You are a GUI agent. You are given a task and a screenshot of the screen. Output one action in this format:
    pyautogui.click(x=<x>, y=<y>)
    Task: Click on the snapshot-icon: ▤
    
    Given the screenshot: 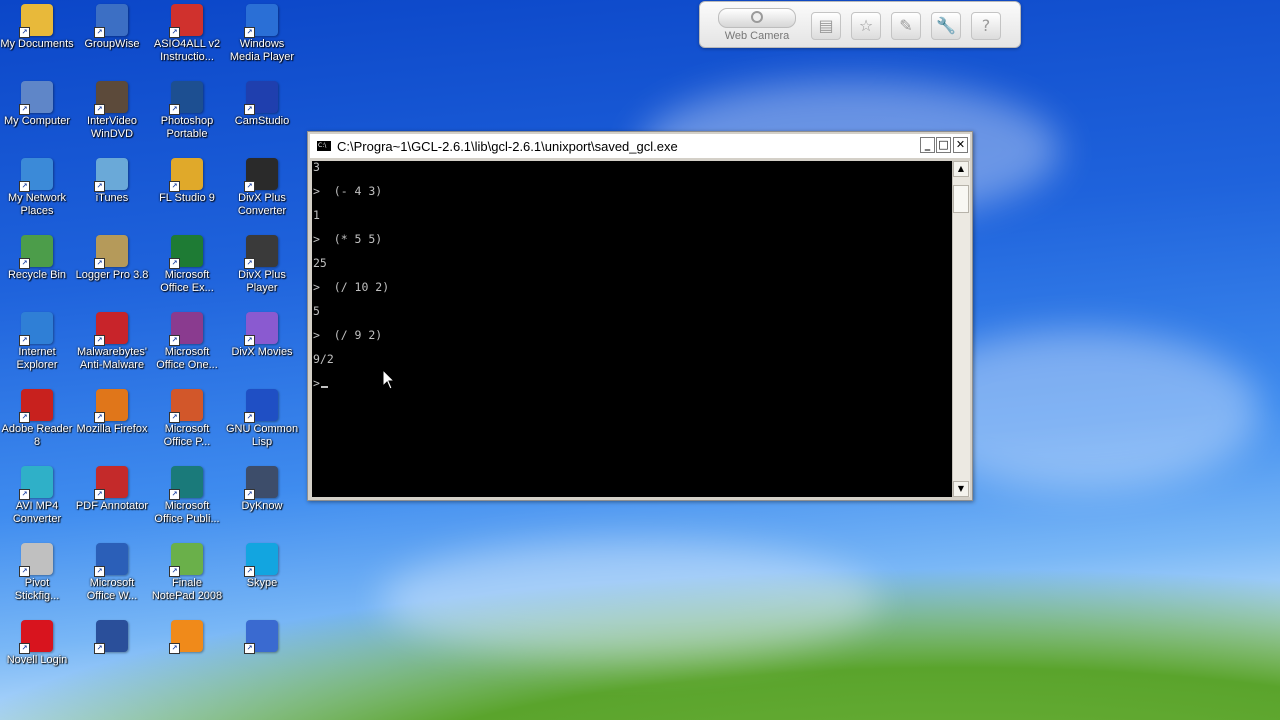 What is the action you would take?
    pyautogui.click(x=826, y=26)
    